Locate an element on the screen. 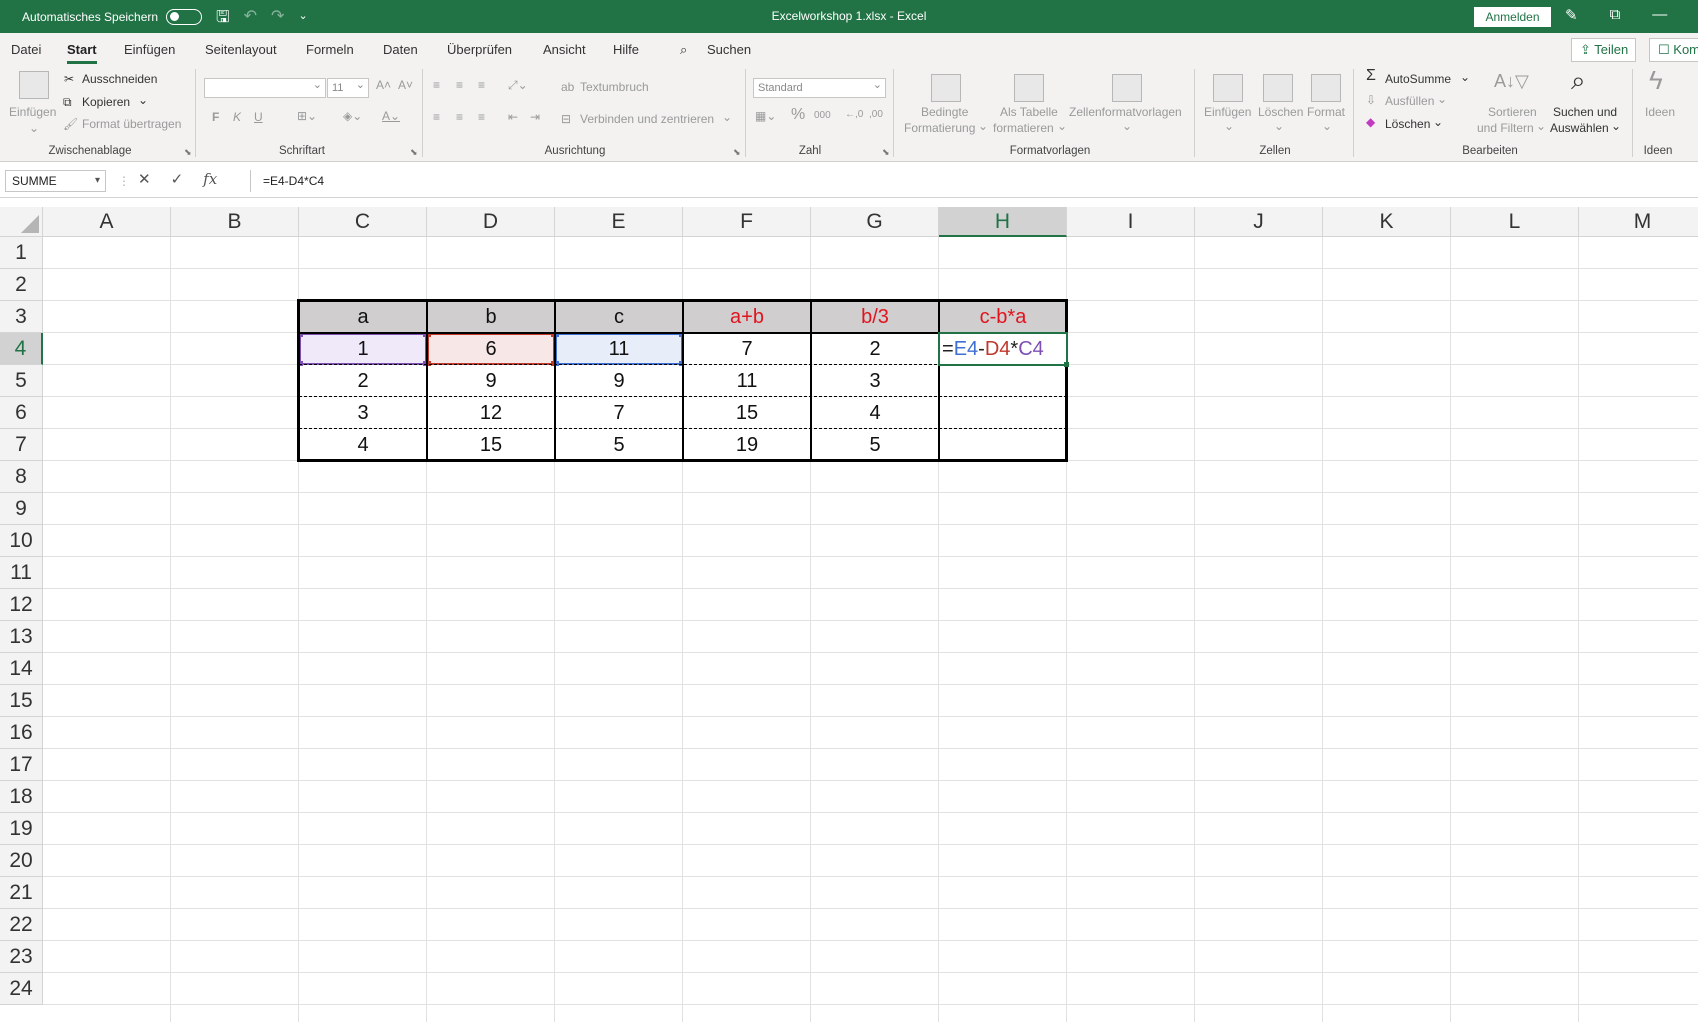 The width and height of the screenshot is (1698, 1022). merge-dropdown-icon: ⌄ is located at coordinates (727, 117).